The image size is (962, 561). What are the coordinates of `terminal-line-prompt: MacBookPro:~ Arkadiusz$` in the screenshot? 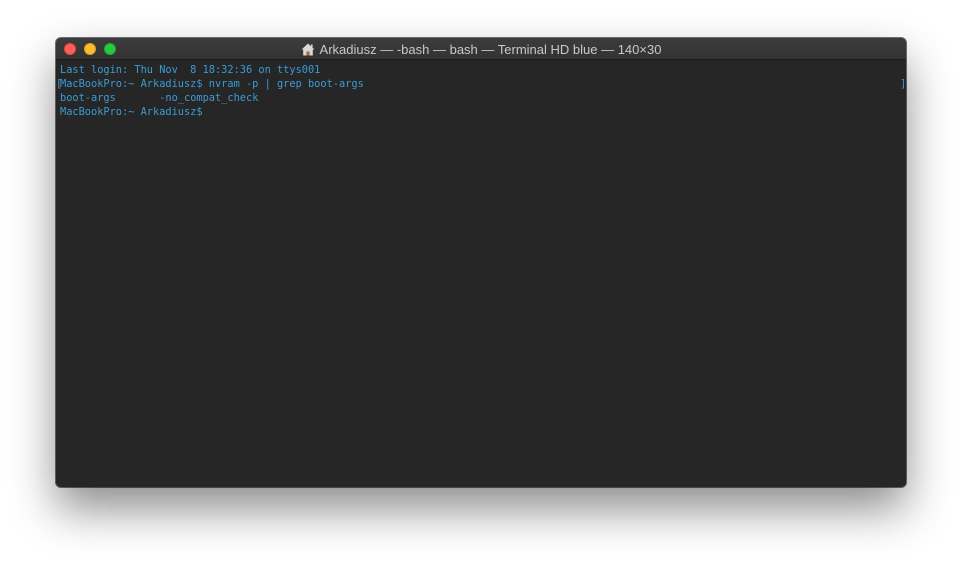 It's located at (134, 112).